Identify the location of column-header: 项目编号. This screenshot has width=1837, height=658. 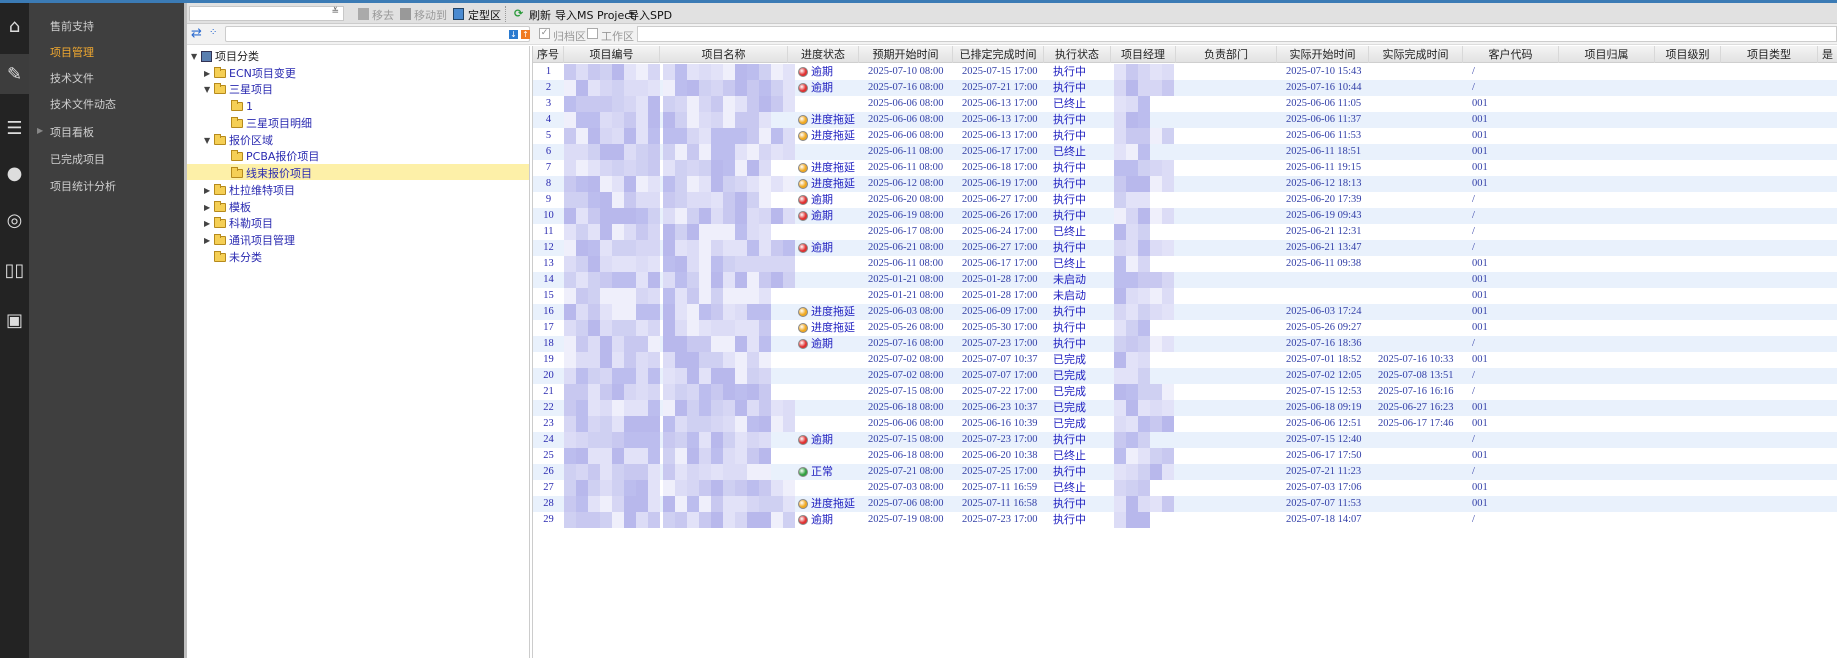
(612, 54).